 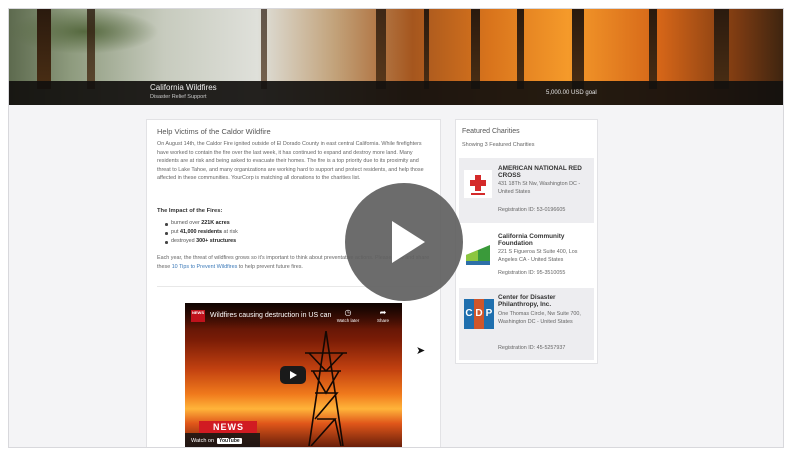 What do you see at coordinates (532, 273) in the screenshot?
I see `charity-registration: Registration ID: 95-3510055` at bounding box center [532, 273].